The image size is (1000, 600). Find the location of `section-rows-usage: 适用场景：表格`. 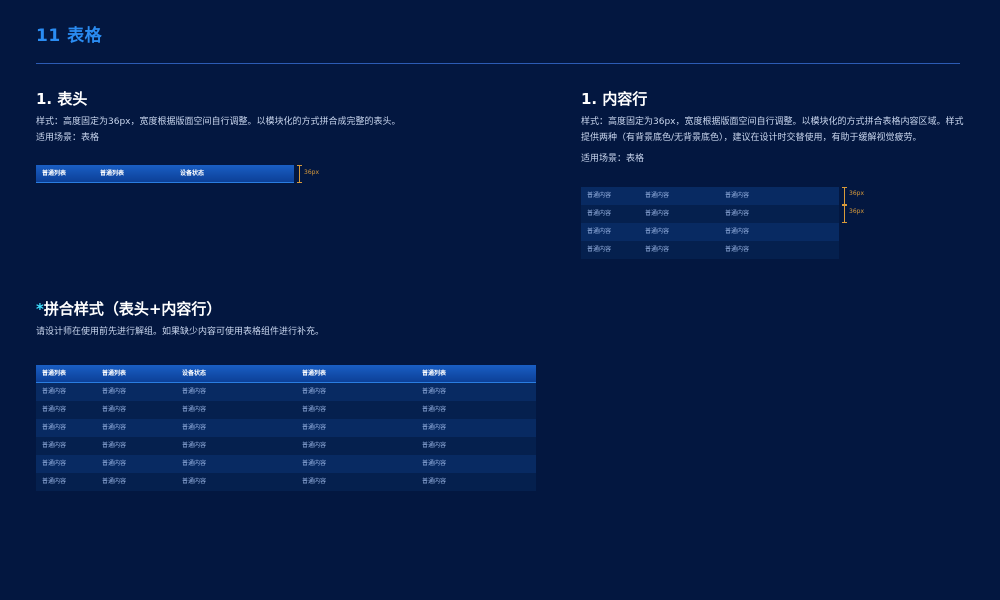

section-rows-usage: 适用场景：表格 is located at coordinates (613, 159).